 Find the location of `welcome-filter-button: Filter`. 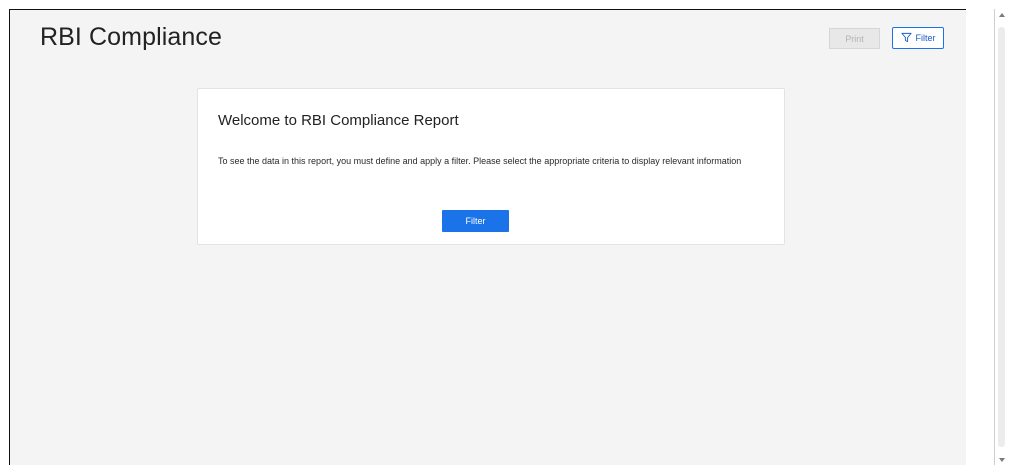

welcome-filter-button: Filter is located at coordinates (475, 221).